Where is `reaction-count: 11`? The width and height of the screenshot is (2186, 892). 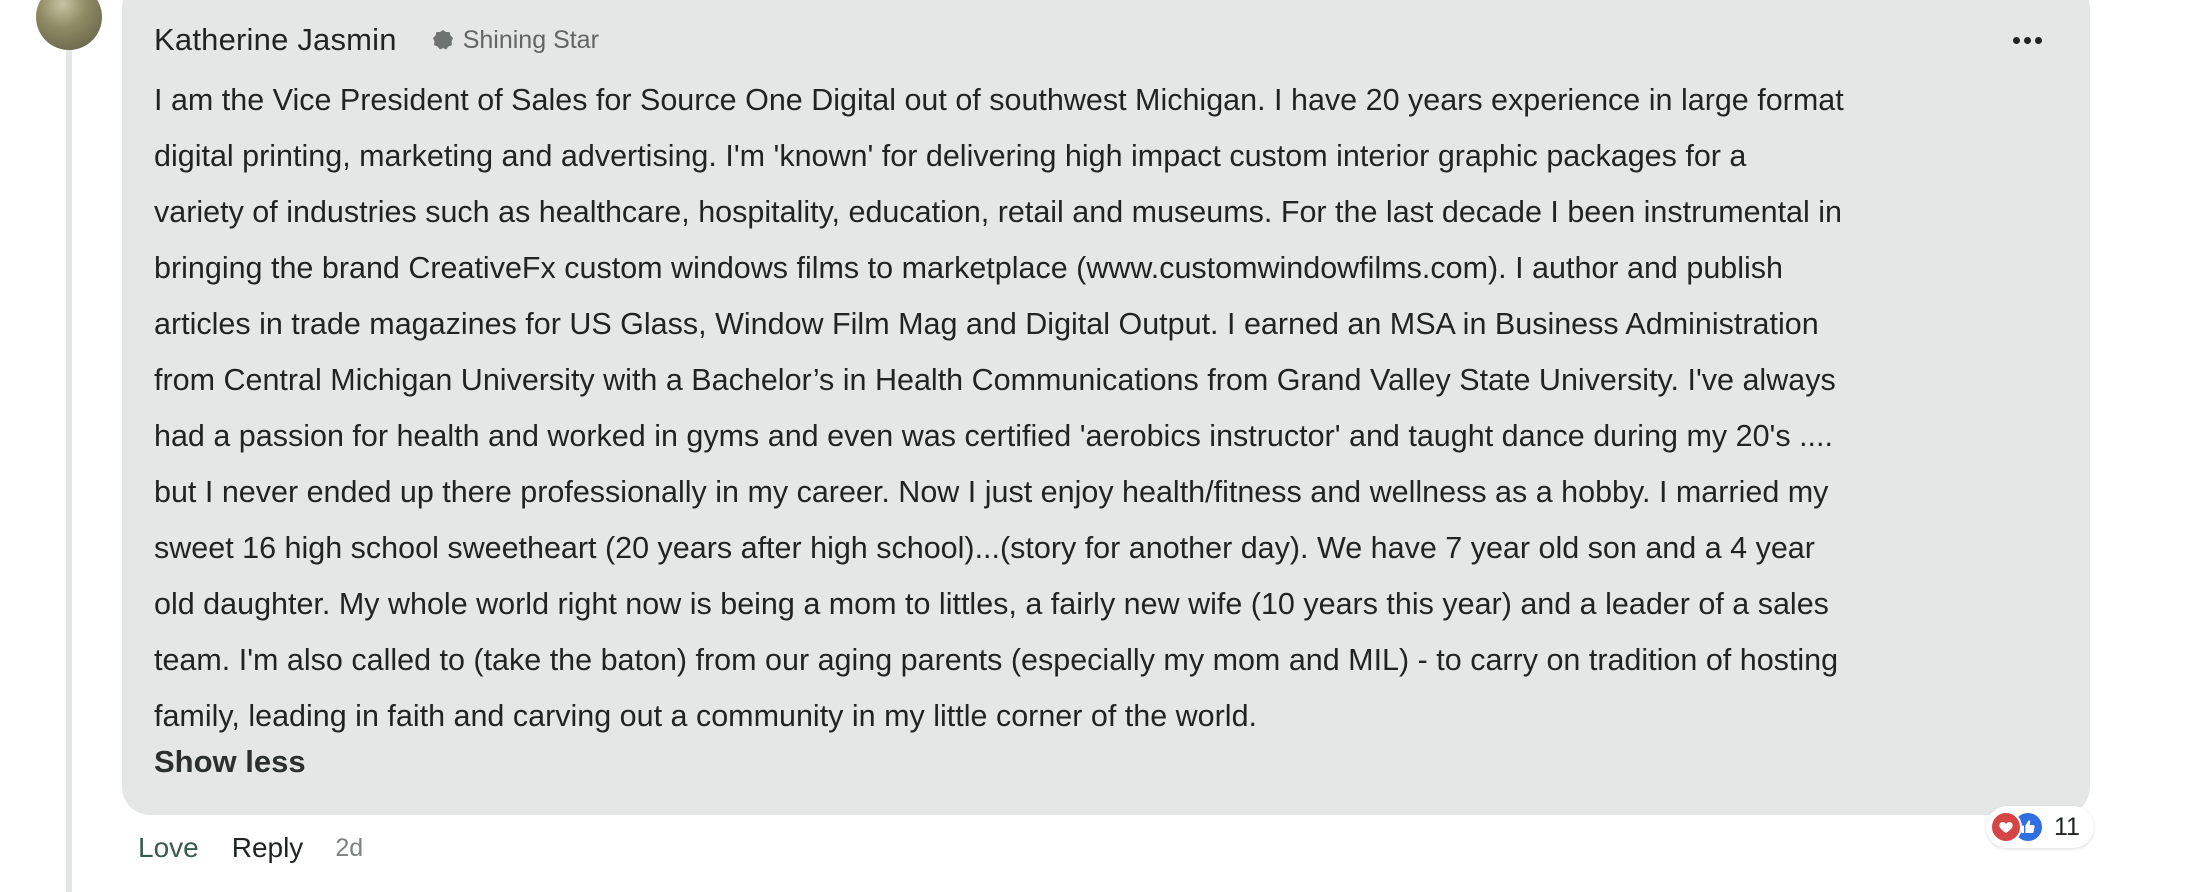 reaction-count: 11 is located at coordinates (2067, 826).